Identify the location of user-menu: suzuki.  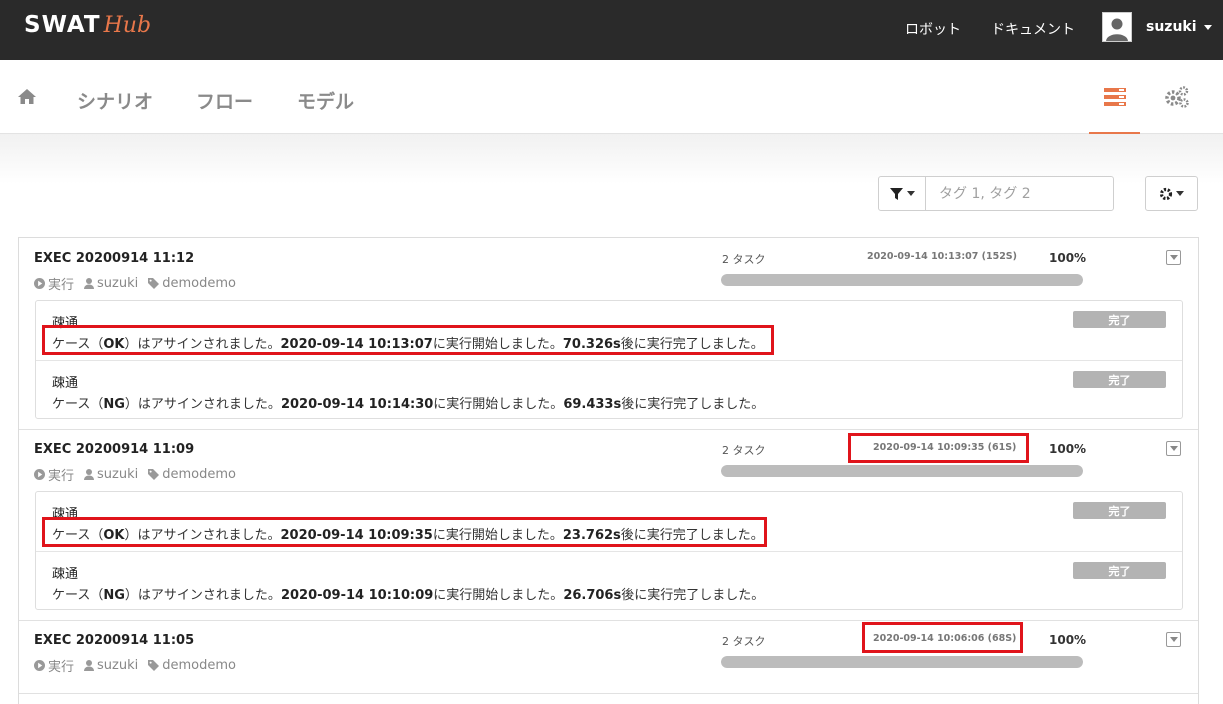
(1179, 27).